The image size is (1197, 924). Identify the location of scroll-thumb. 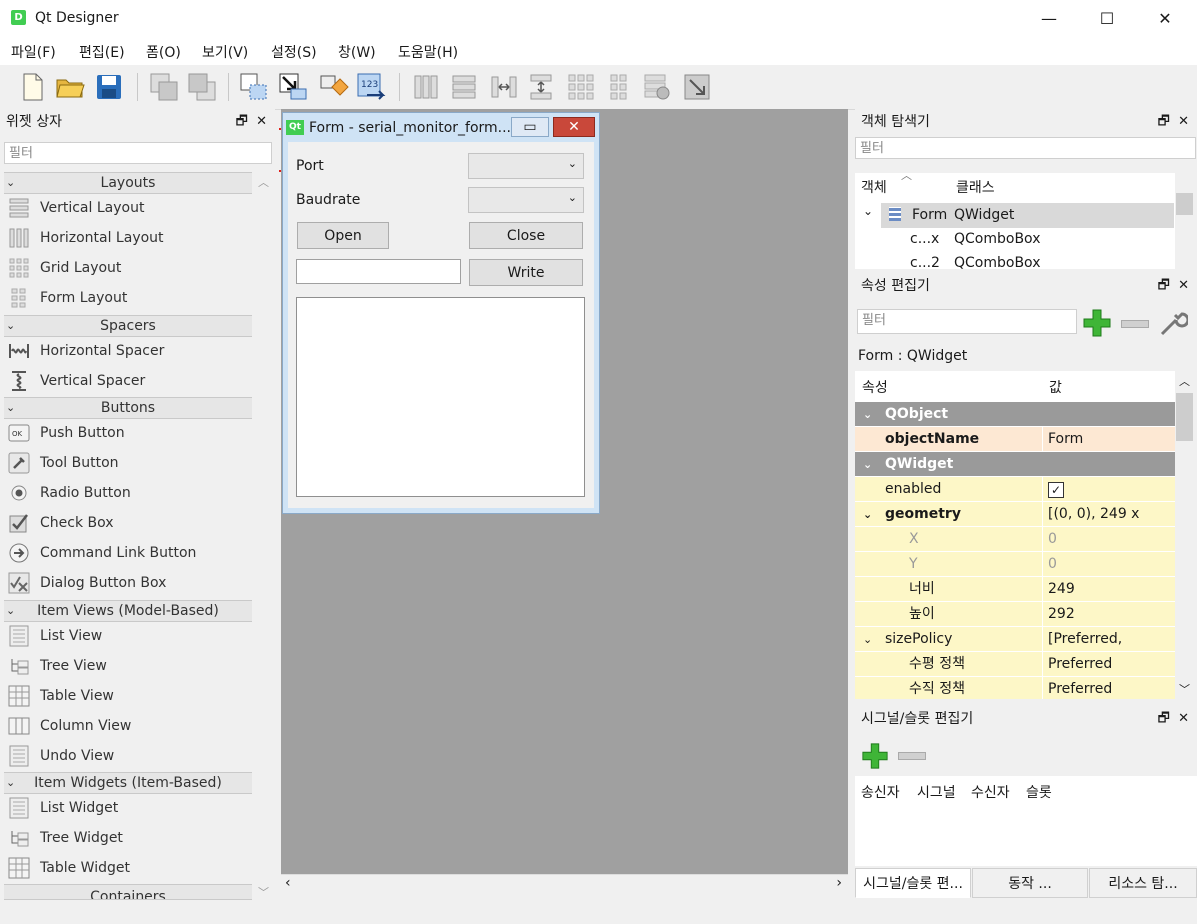
(1184, 204).